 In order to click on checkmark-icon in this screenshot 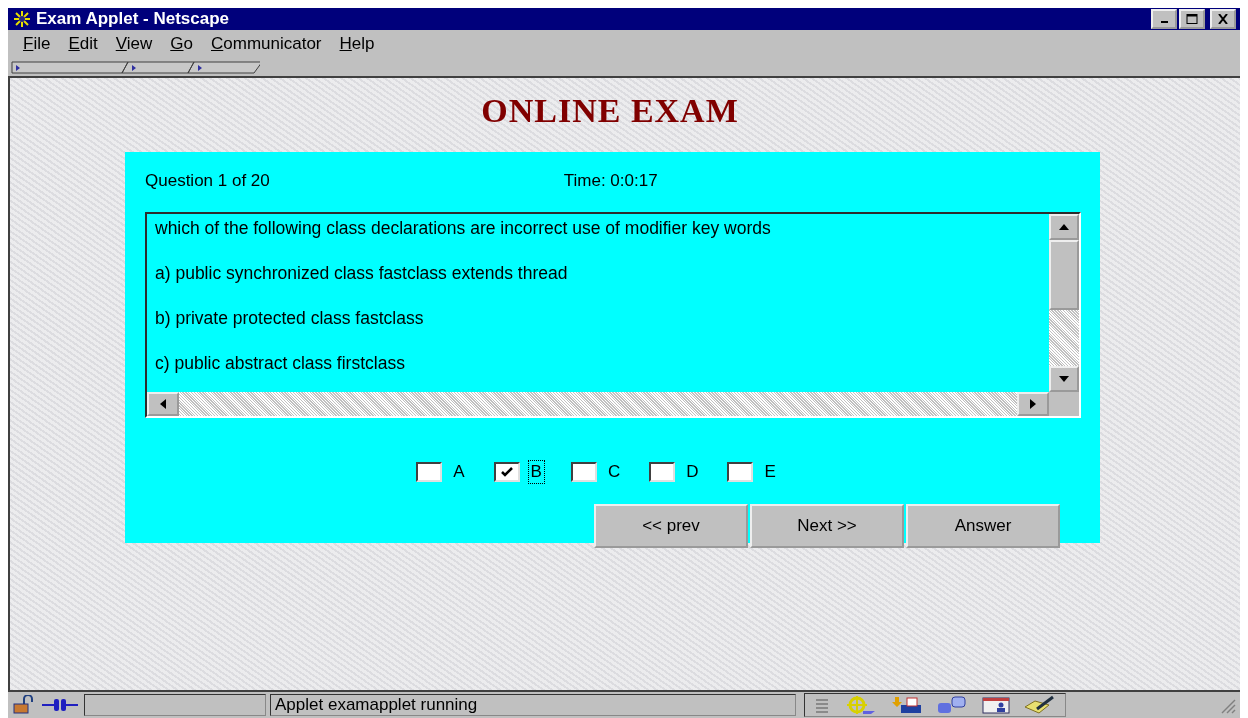, I will do `click(506, 472)`.